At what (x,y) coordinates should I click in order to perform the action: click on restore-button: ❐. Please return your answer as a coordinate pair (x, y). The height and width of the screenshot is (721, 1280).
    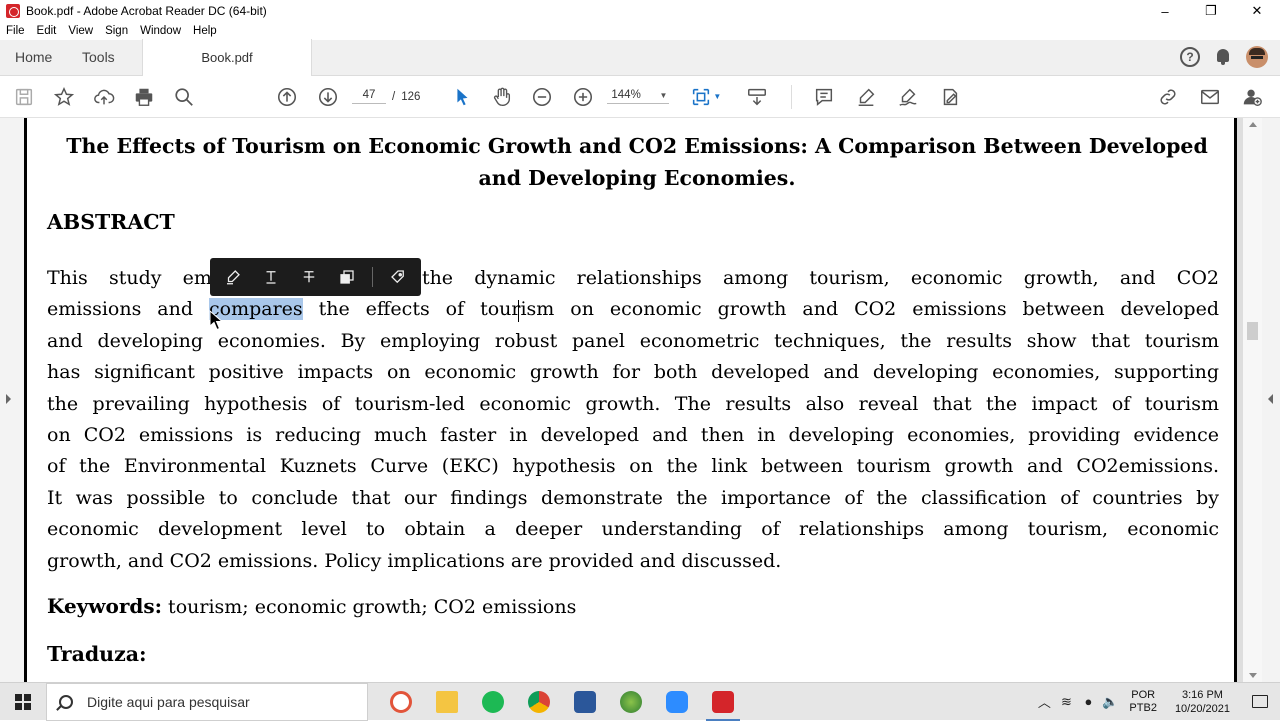
    Looking at the image, I should click on (1211, 11).